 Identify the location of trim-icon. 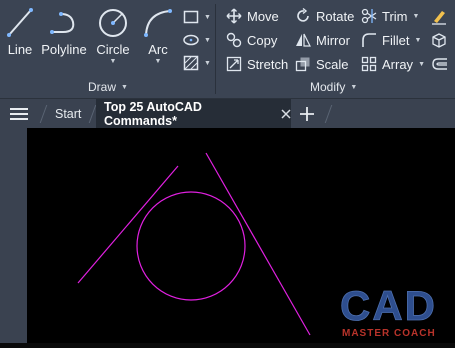
(369, 16).